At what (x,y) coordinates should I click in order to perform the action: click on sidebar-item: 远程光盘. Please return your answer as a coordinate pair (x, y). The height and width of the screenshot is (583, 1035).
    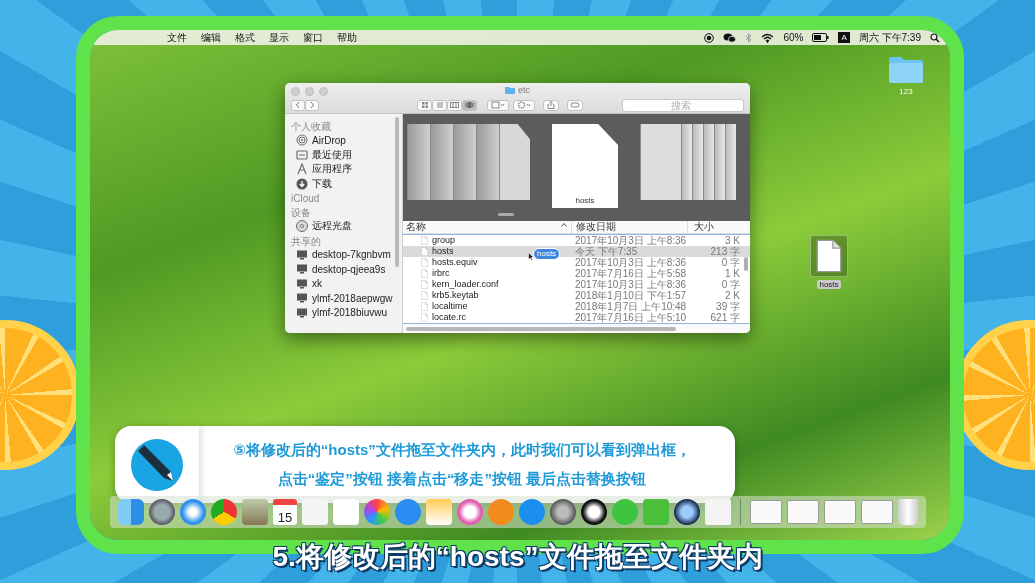
    Looking at the image, I should click on (346, 226).